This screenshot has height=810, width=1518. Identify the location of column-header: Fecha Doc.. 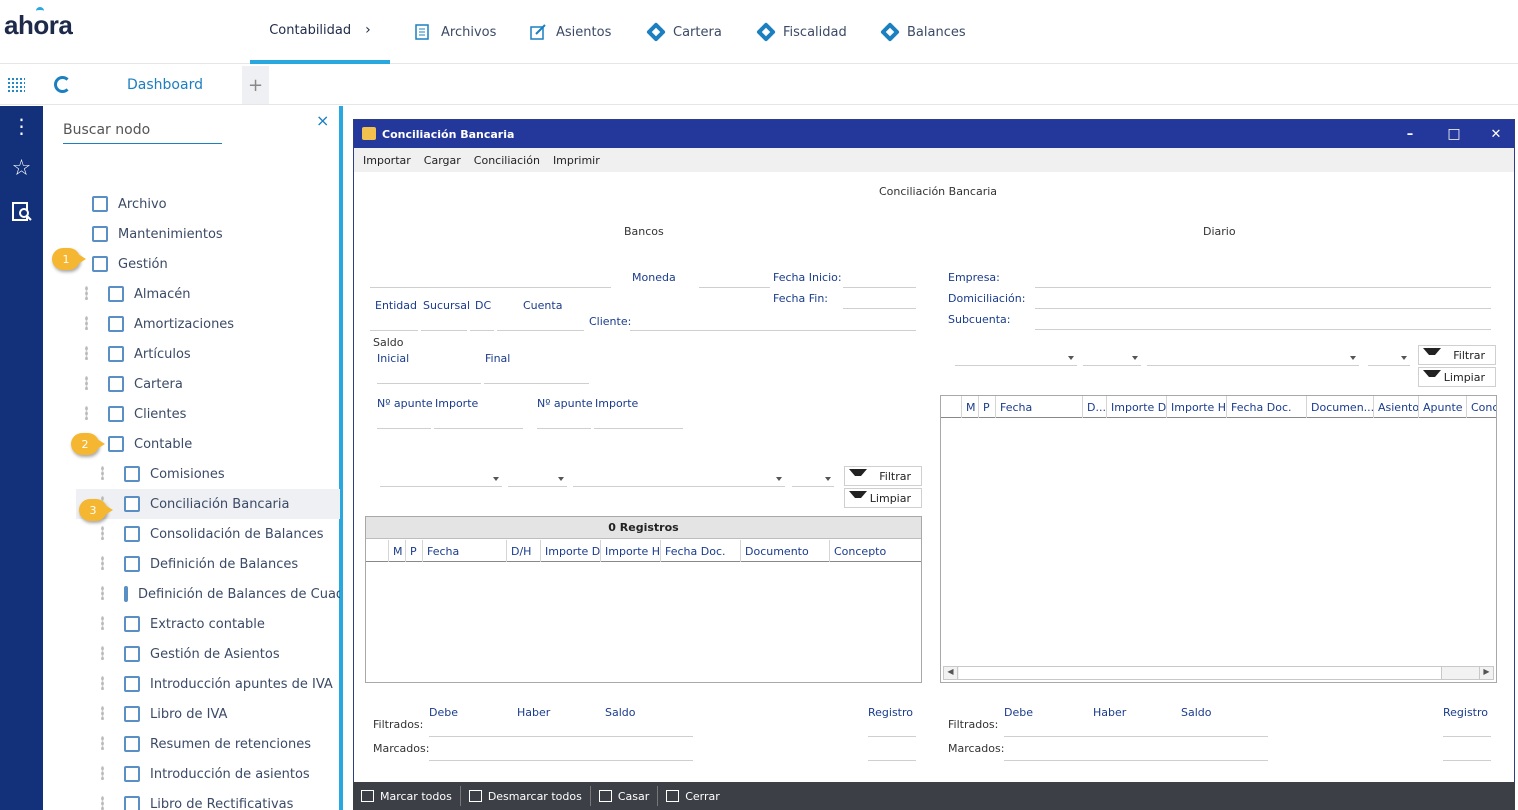
(701, 551).